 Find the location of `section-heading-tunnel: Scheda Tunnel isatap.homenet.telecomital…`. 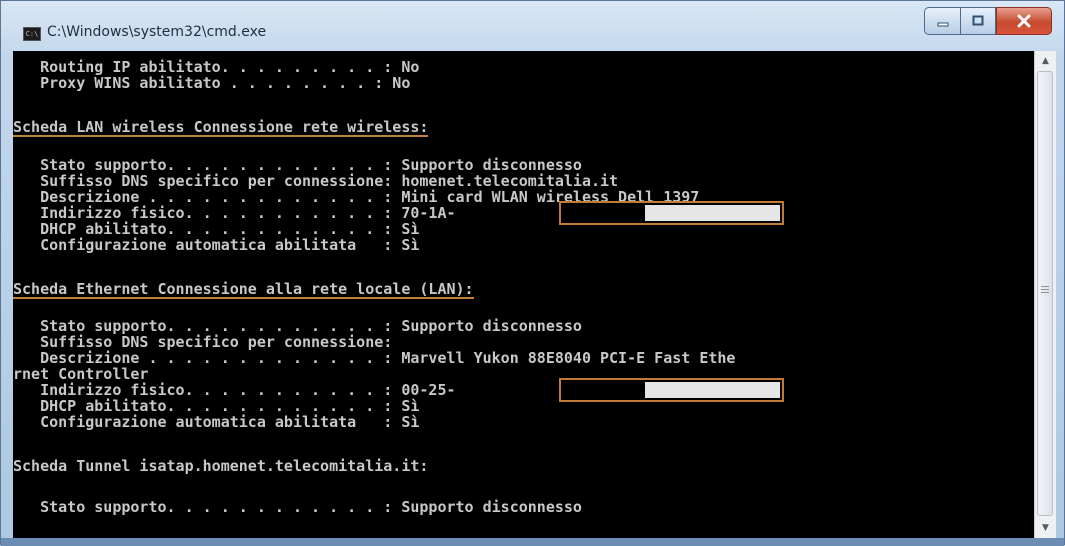

section-heading-tunnel: Scheda Tunnel isatap.homenet.telecomital… is located at coordinates (221, 466).